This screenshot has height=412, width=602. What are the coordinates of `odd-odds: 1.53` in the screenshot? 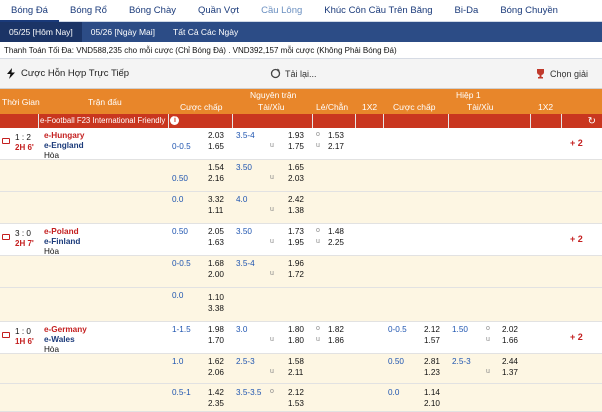 It's located at (336, 135).